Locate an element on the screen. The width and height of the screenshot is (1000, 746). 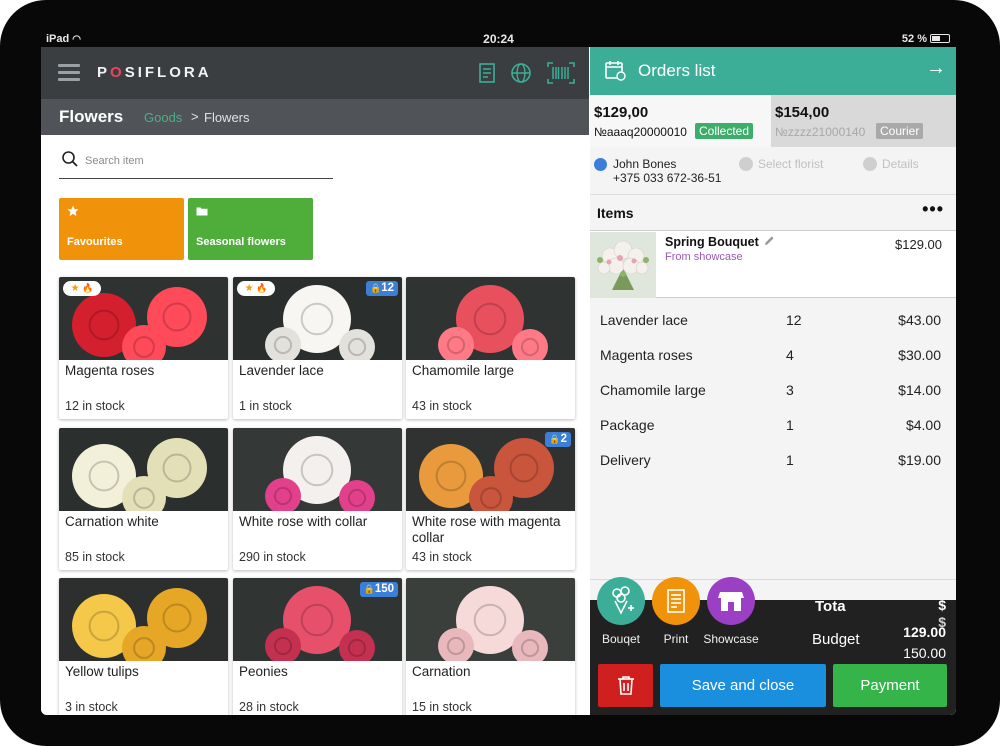
product-name: Magenta roses is located at coordinates (110, 370).